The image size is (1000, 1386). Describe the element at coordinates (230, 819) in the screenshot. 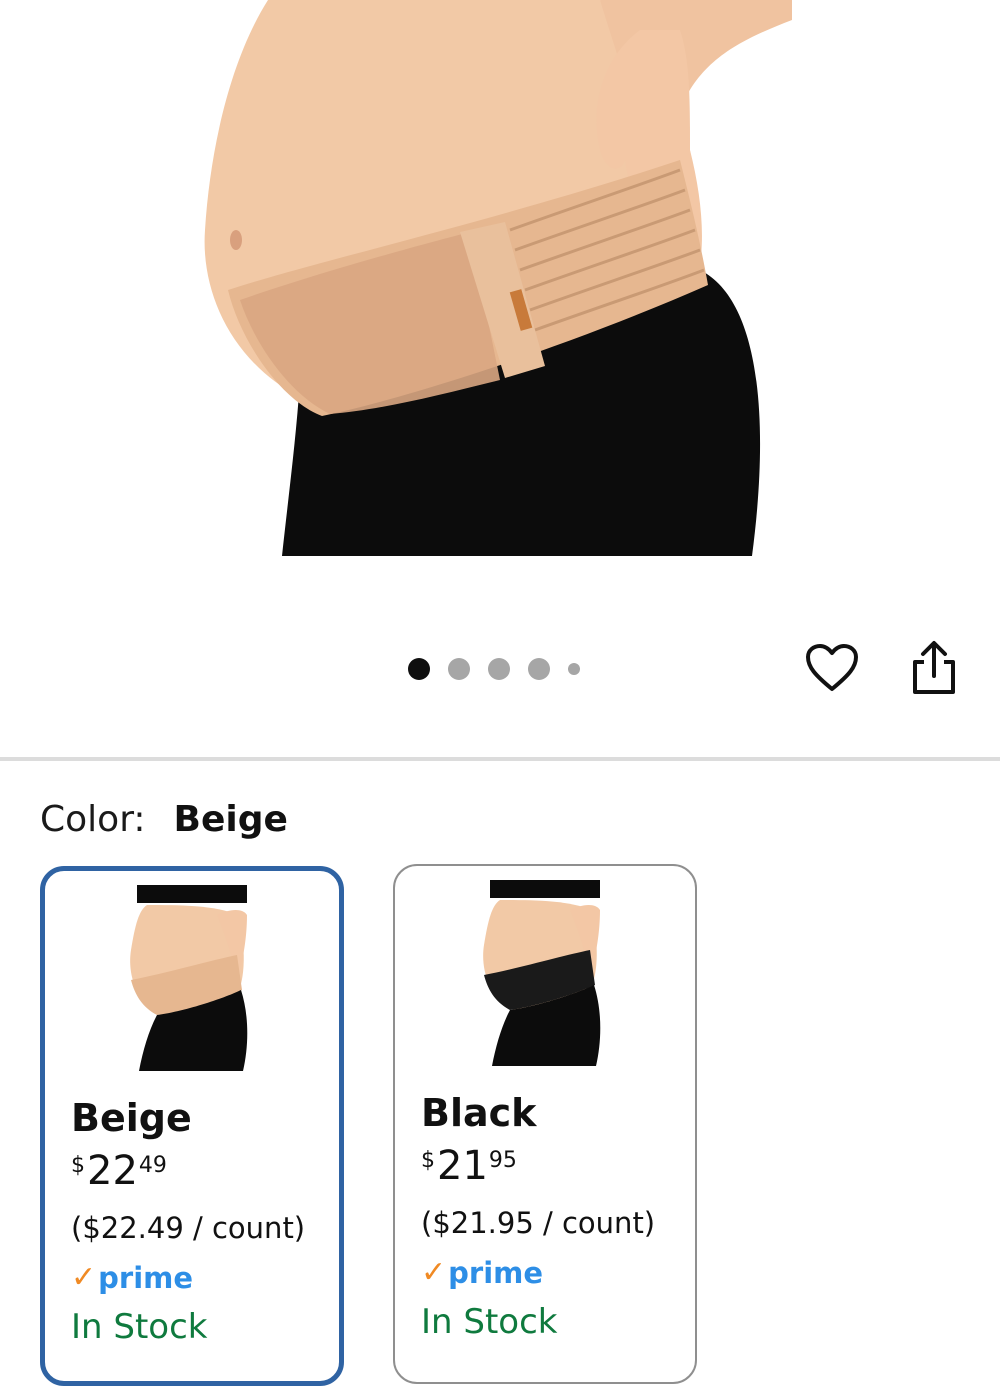

I see `selected-color-value: Beige` at that location.